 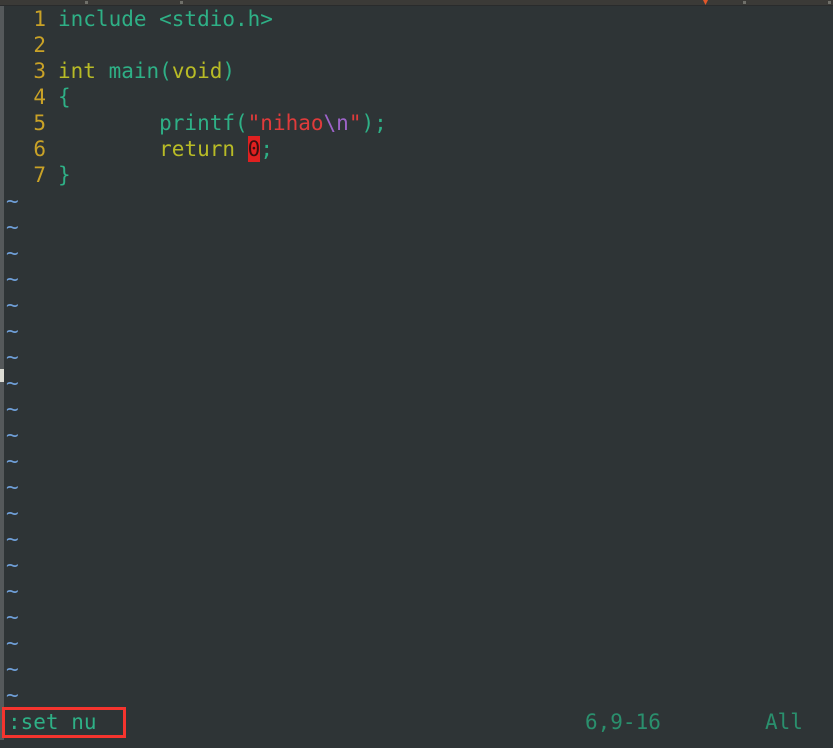 I want to click on line-number: 3, so click(x=39, y=71).